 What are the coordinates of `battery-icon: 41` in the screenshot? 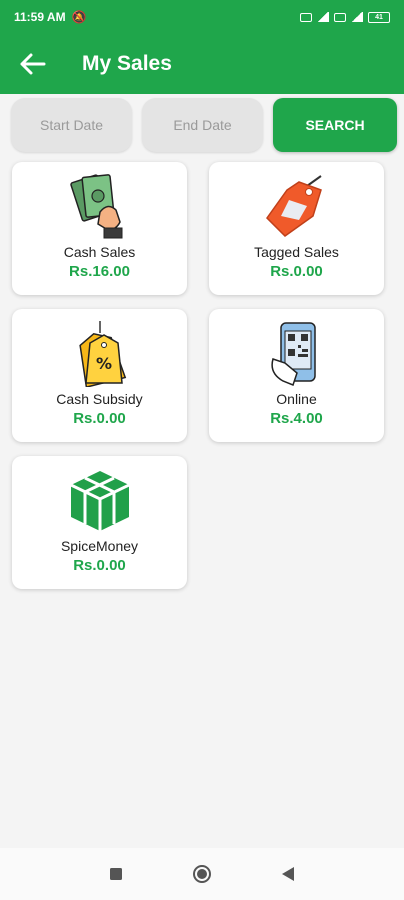 It's located at (379, 17).